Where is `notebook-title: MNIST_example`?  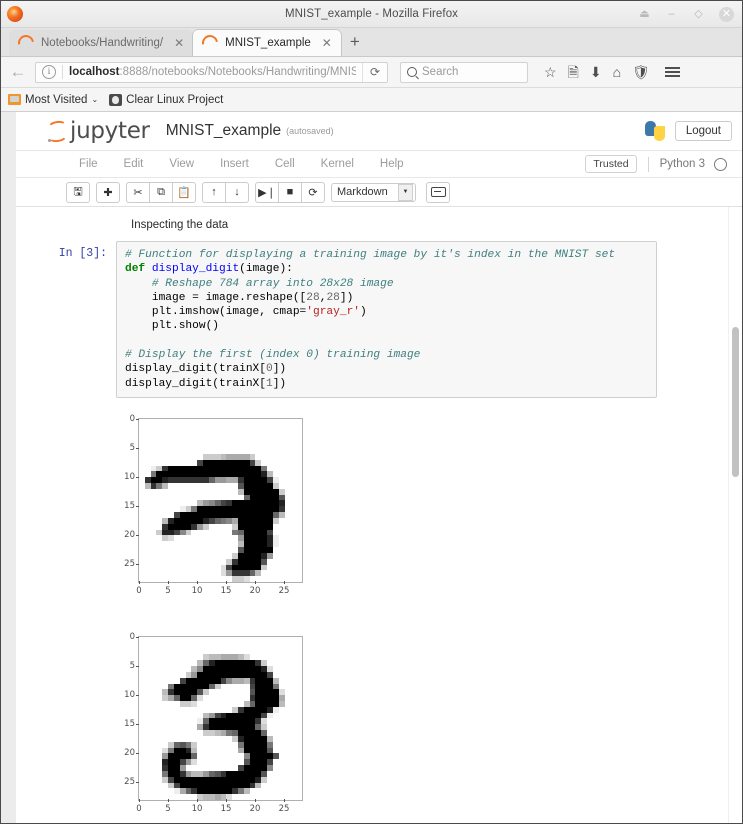 notebook-title: MNIST_example is located at coordinates (223, 131).